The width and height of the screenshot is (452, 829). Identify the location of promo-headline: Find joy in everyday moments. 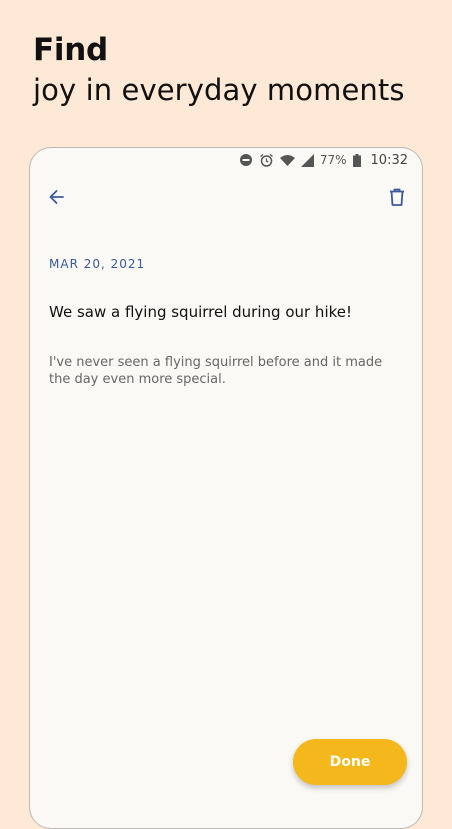
(219, 70).